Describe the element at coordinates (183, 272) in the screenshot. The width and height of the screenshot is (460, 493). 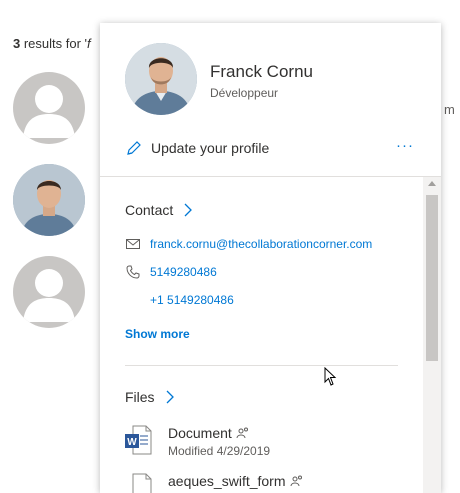
I see `phone-link: 5149280486` at that location.